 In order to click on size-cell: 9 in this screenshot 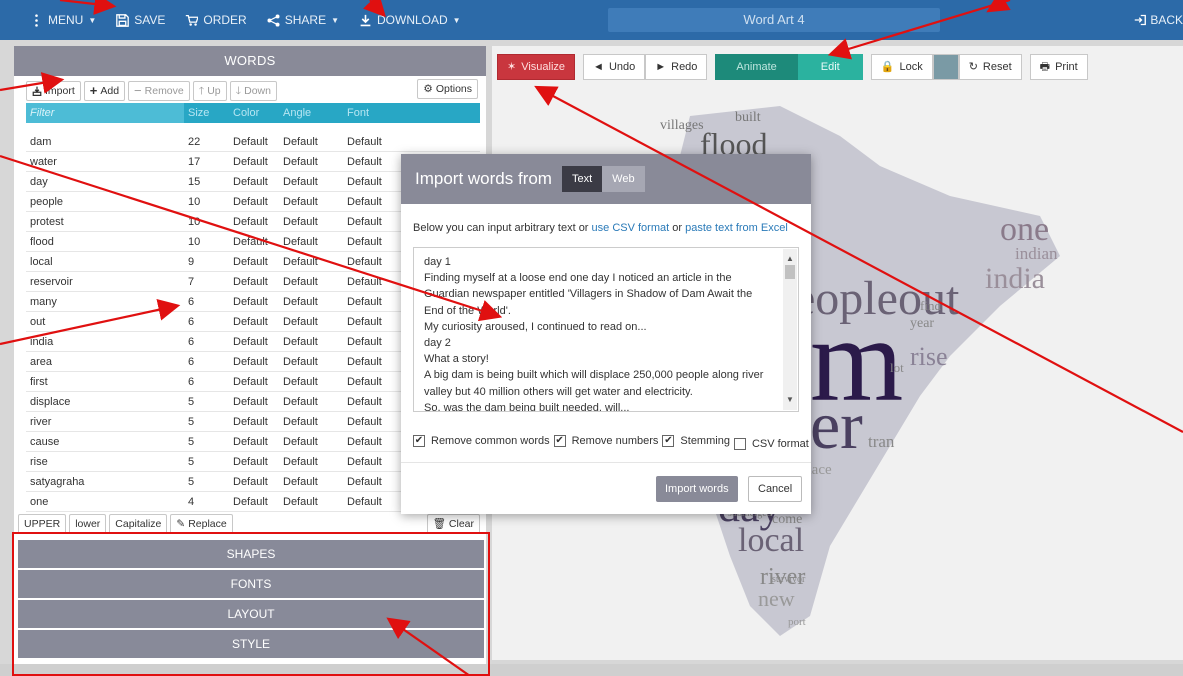, I will do `click(206, 261)`.